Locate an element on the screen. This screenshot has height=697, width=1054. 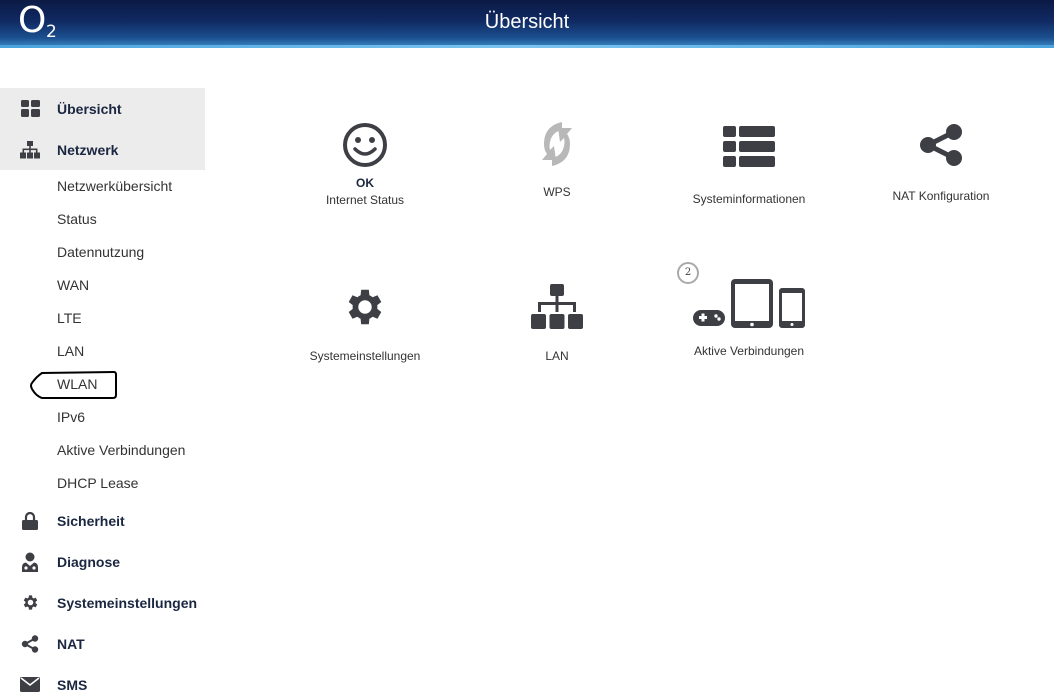
tile-label: LAN is located at coordinates (557, 356).